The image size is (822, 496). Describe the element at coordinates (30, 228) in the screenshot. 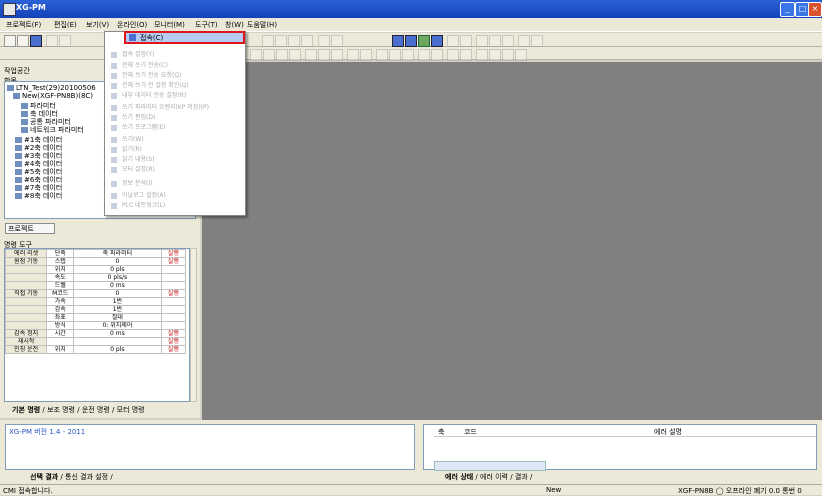

I see `project-tab-button: 프로젝트` at that location.